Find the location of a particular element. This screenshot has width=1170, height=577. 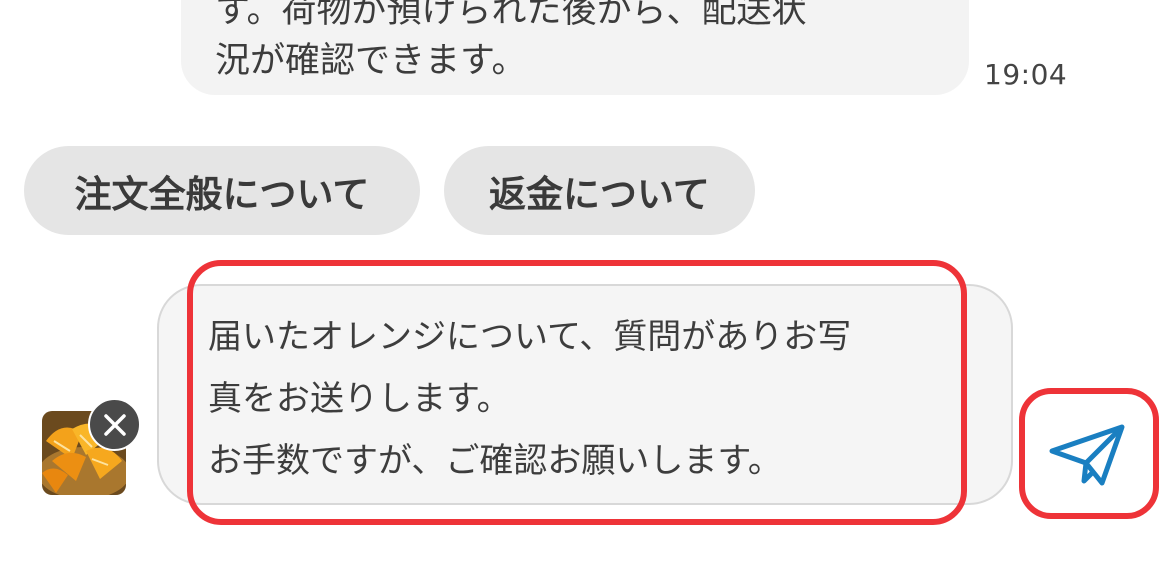

incoming-message-bubble: す。荷物が預けられた後から、配送状 況が確認できます。 is located at coordinates (575, 47).